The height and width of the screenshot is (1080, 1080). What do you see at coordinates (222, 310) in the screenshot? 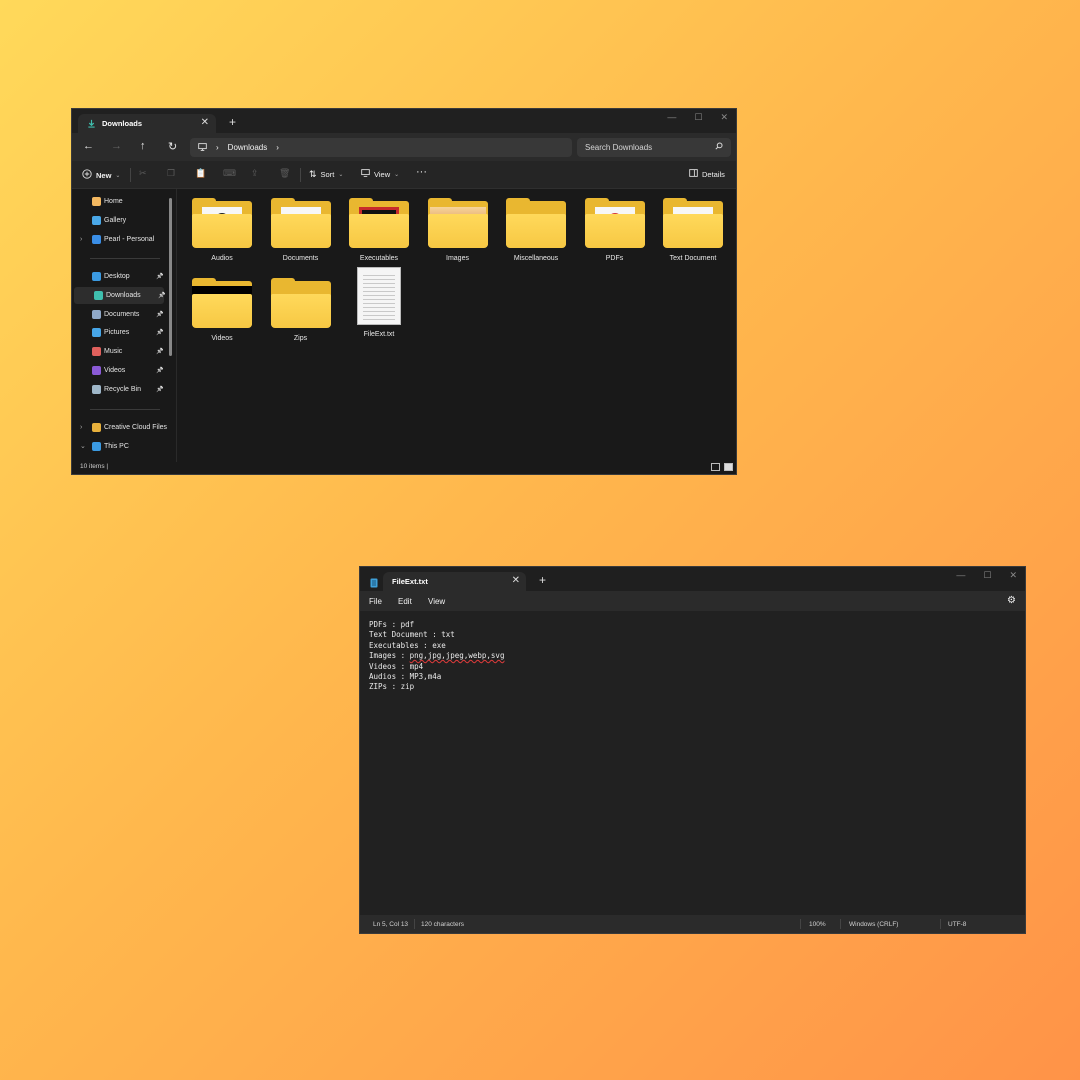
I see `grid-item-videos: Videos` at bounding box center [222, 310].